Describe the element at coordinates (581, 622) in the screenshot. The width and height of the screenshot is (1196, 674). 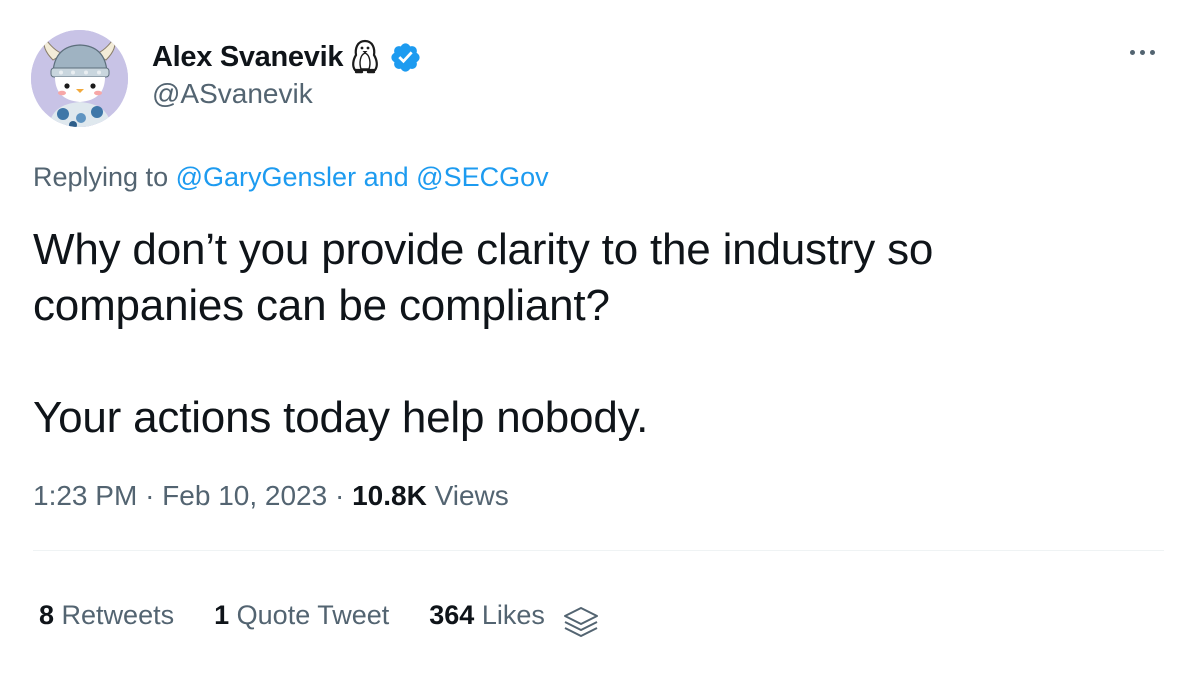
I see `stack-icon` at that location.